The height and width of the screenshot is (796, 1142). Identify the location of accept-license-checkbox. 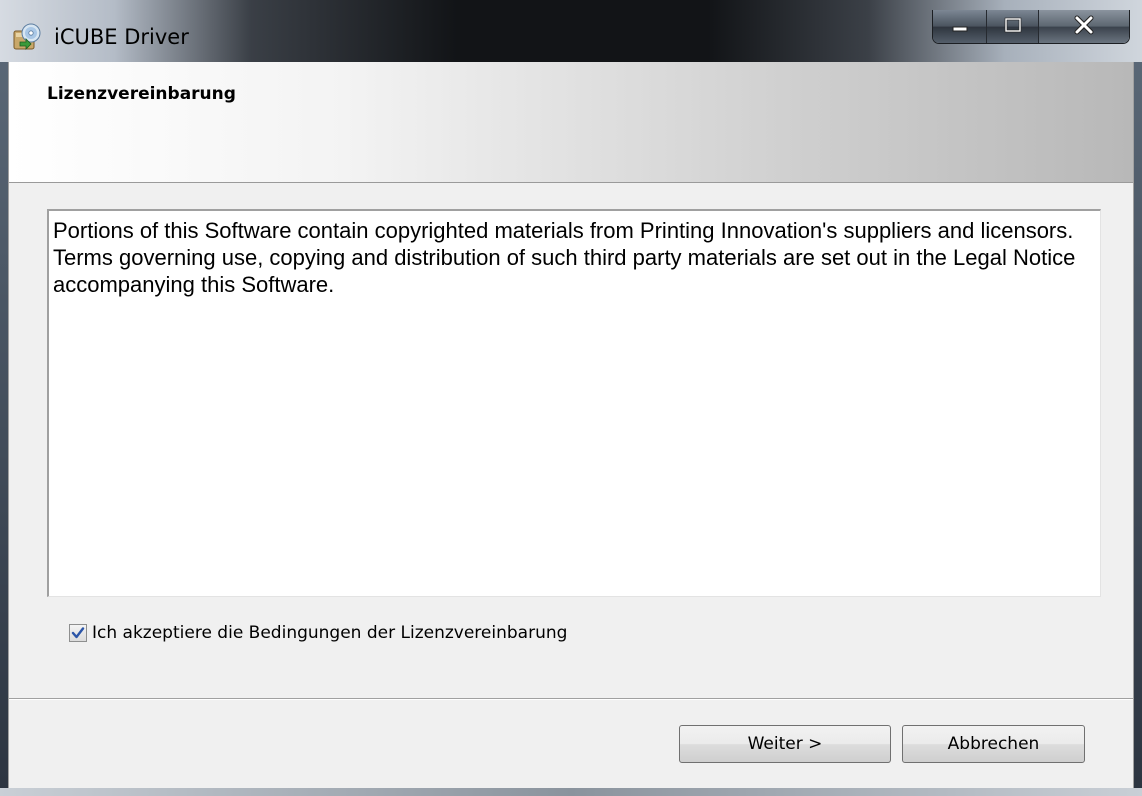
(78, 633).